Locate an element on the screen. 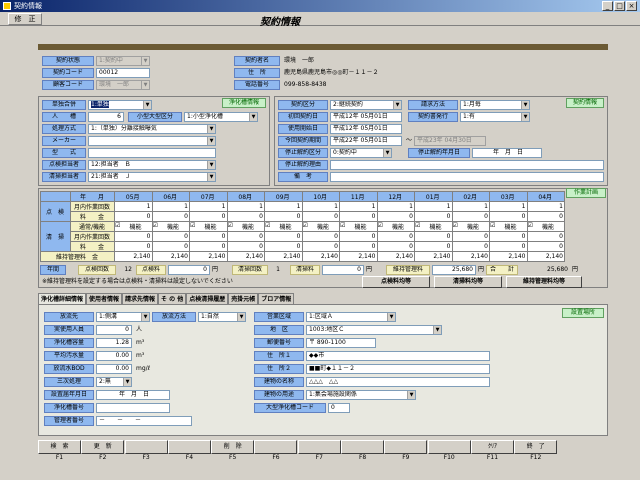 This screenshot has height=480, width=640. zip-field: 〒 890-1100 is located at coordinates (341, 343).